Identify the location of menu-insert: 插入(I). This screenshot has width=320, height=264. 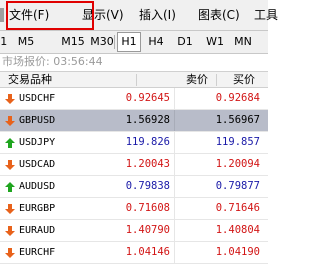
(157, 15).